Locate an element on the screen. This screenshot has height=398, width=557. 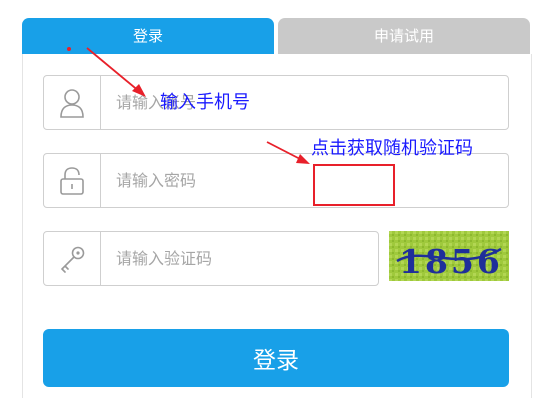
lock-icon is located at coordinates (72, 180).